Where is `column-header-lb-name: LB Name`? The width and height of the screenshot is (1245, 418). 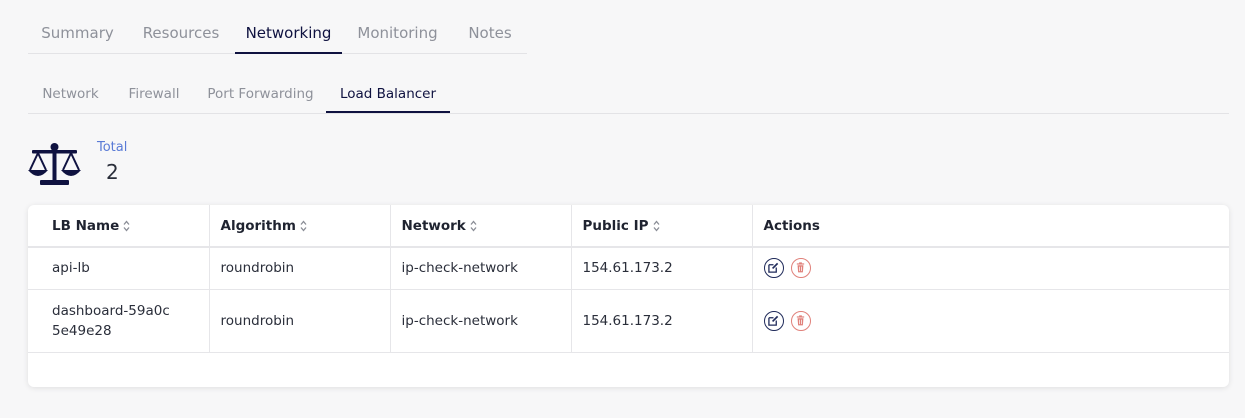
column-header-lb-name: LB Name is located at coordinates (119, 226).